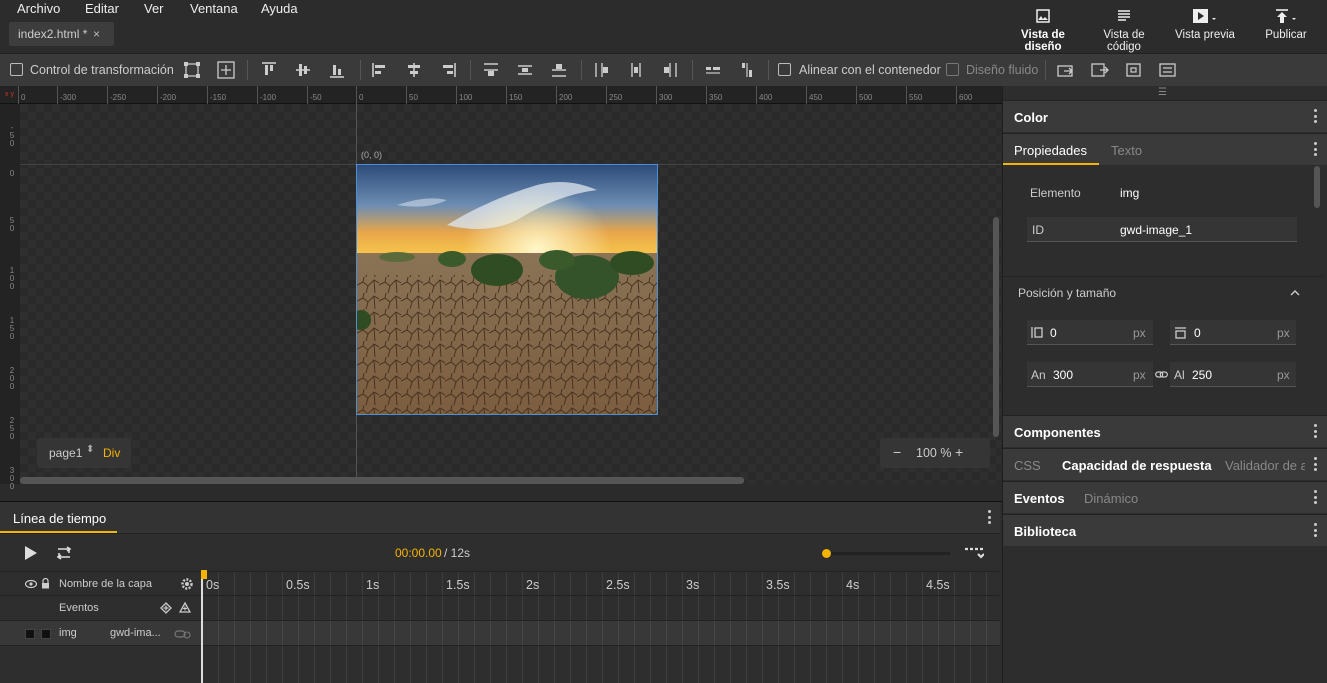 The width and height of the screenshot is (1327, 683). What do you see at coordinates (1043, 30) in the screenshot?
I see `design-view-button: Vista de diseño` at bounding box center [1043, 30].